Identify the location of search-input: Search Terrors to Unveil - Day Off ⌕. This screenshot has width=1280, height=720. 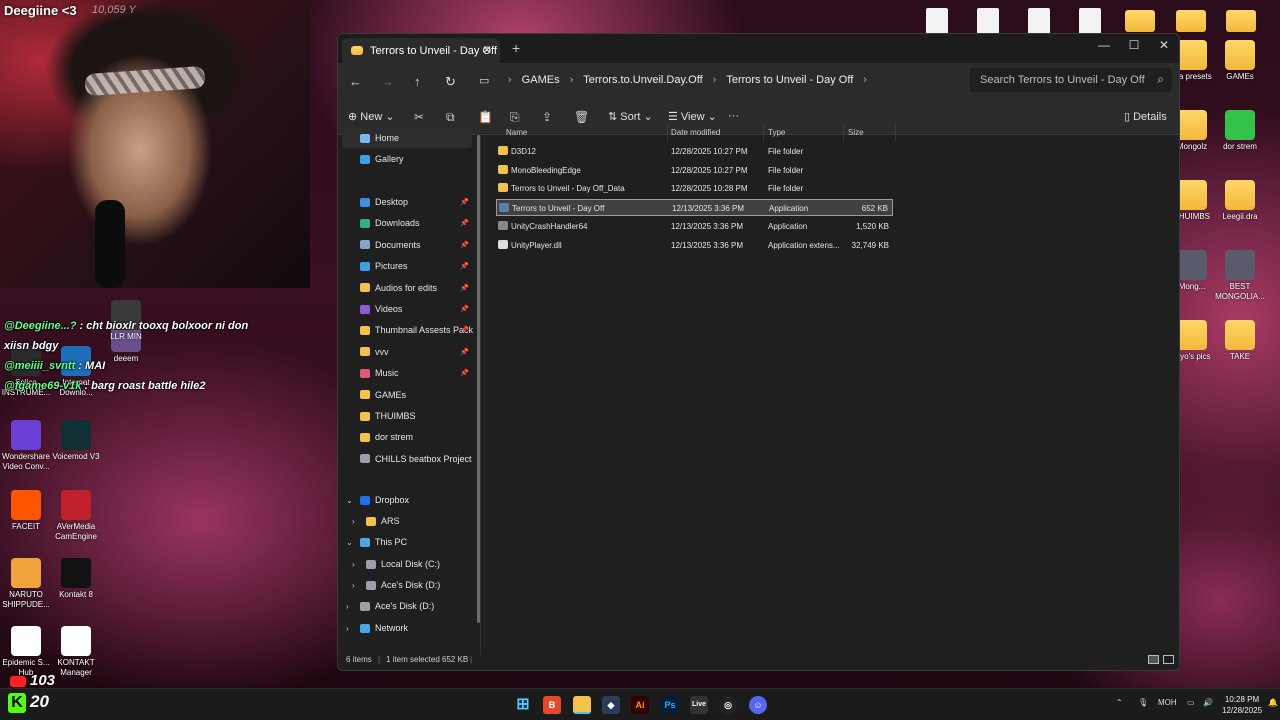
(1071, 80).